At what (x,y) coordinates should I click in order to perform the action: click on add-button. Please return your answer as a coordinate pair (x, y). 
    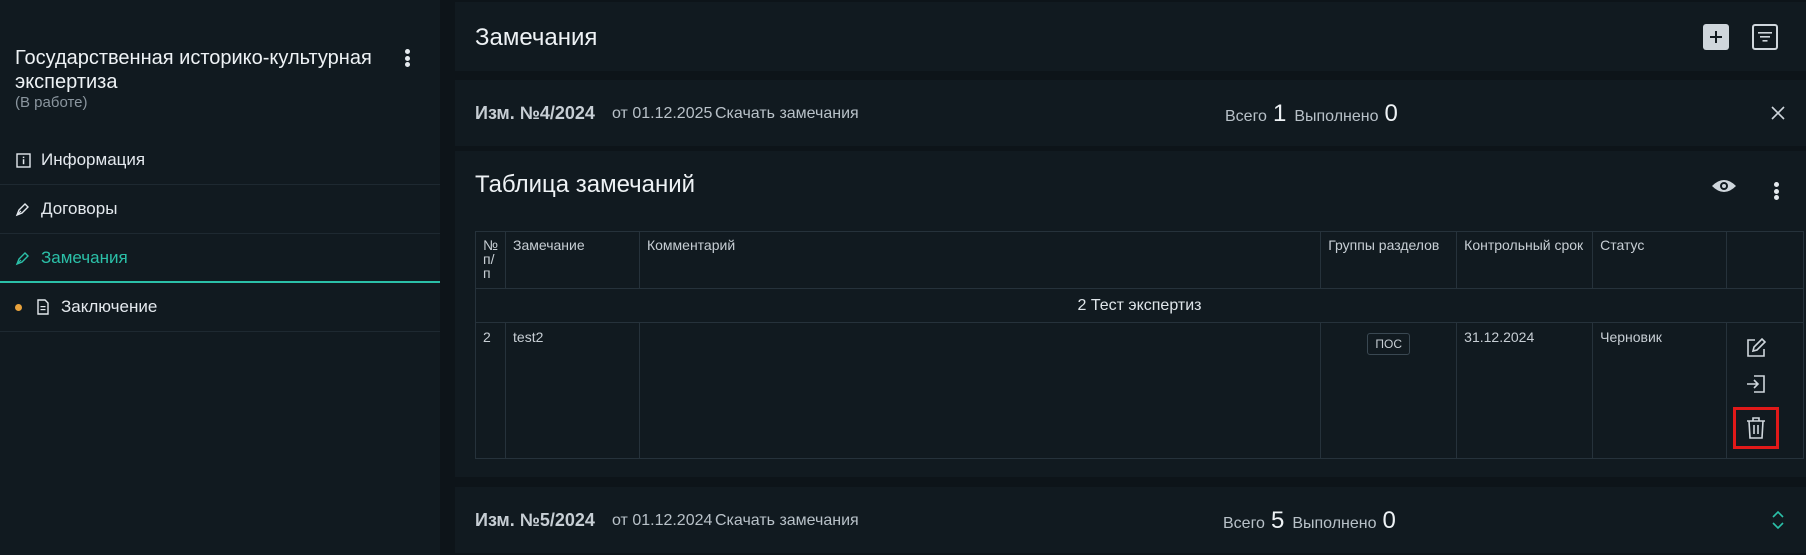
    Looking at the image, I should click on (1716, 37).